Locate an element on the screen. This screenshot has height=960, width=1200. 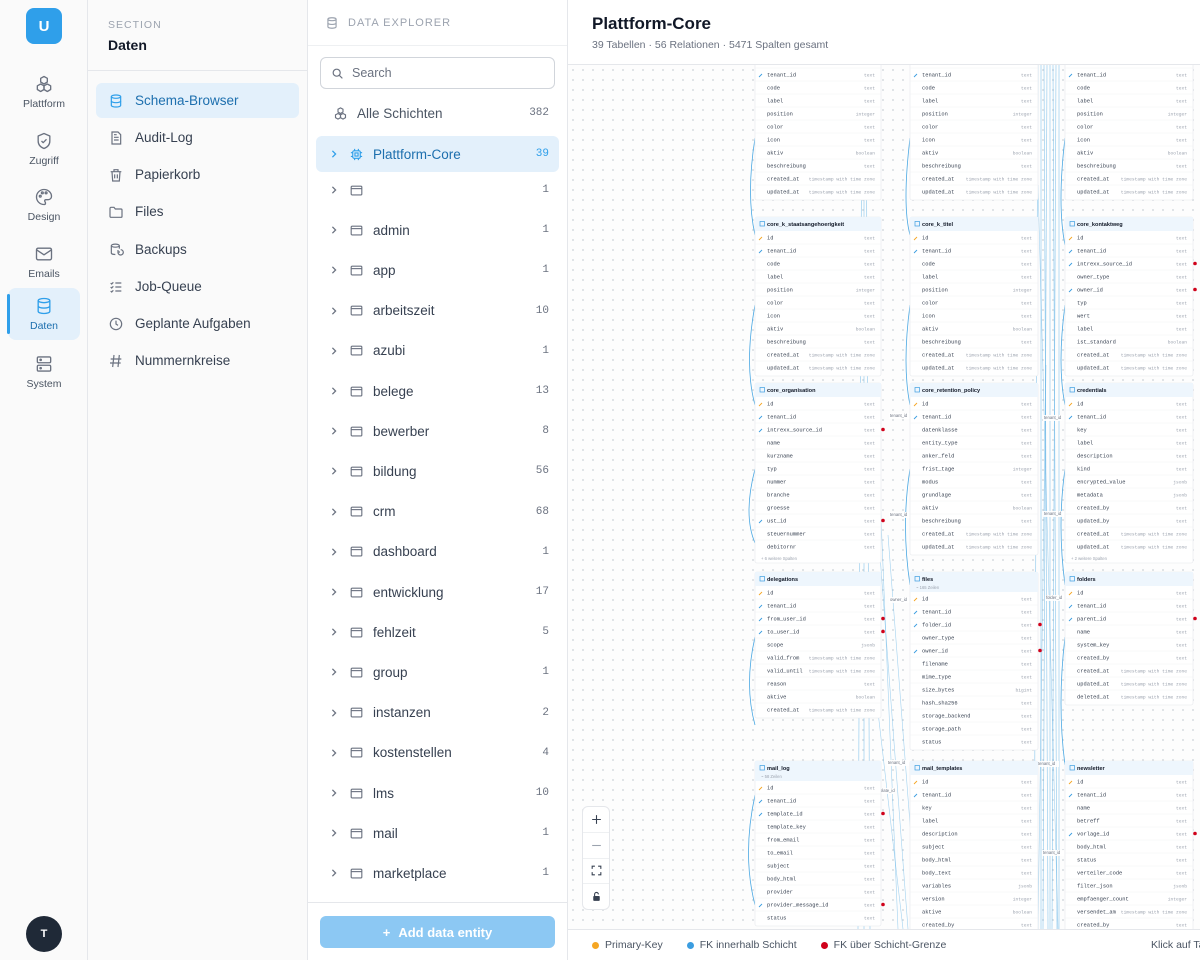
lock-button is located at coordinates (596, 896).